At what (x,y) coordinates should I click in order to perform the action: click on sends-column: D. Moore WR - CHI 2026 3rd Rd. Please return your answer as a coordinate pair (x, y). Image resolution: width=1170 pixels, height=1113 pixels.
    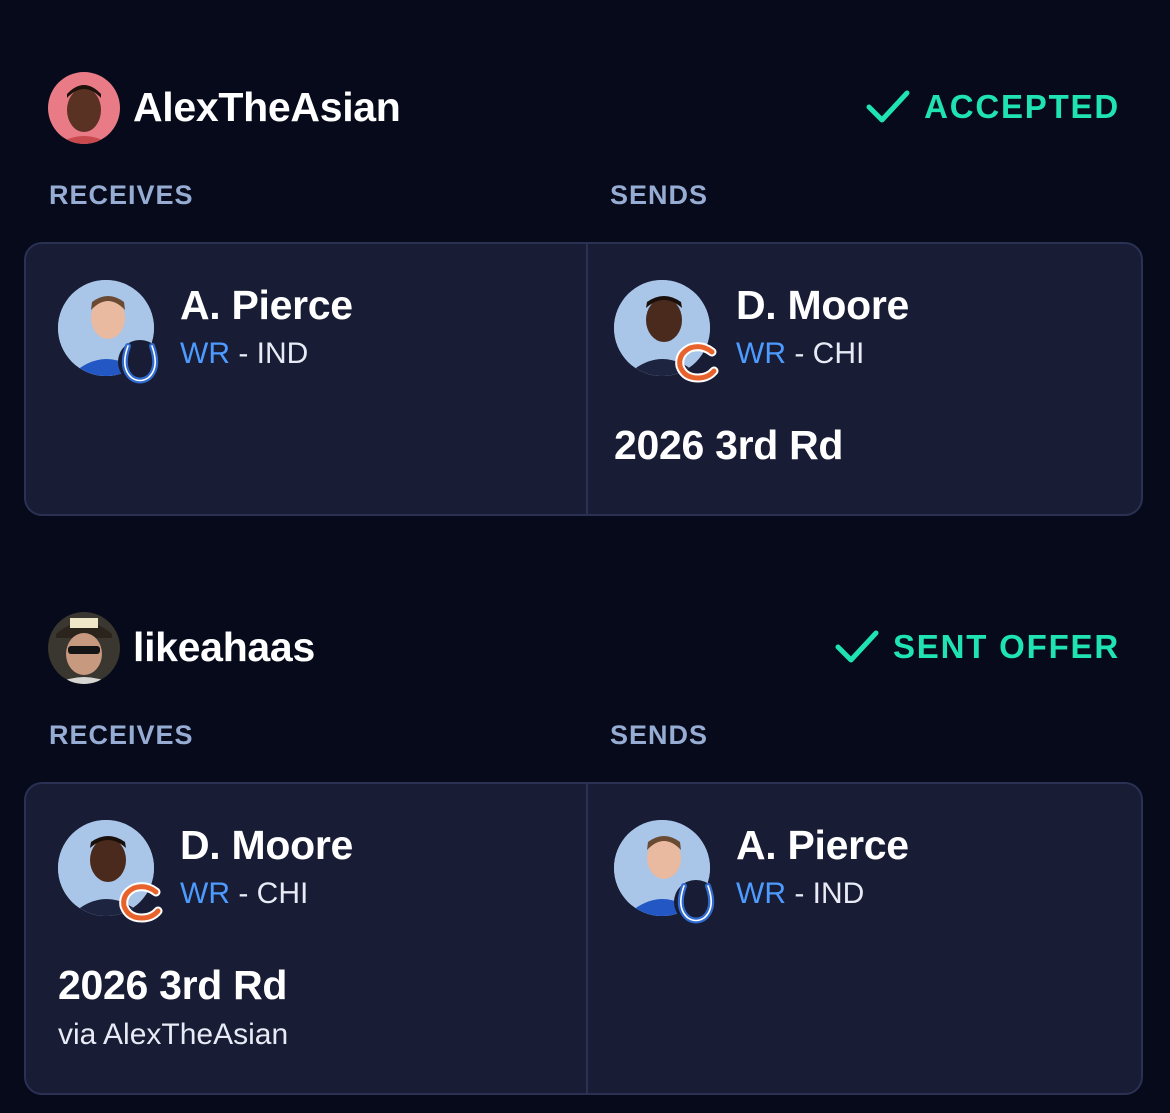
    Looking at the image, I should click on (864, 379).